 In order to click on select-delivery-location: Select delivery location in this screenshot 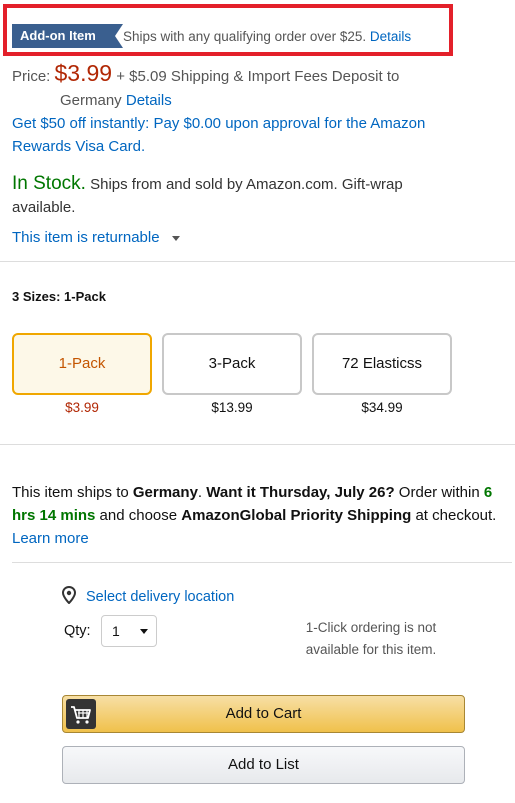, I will do `click(148, 595)`.